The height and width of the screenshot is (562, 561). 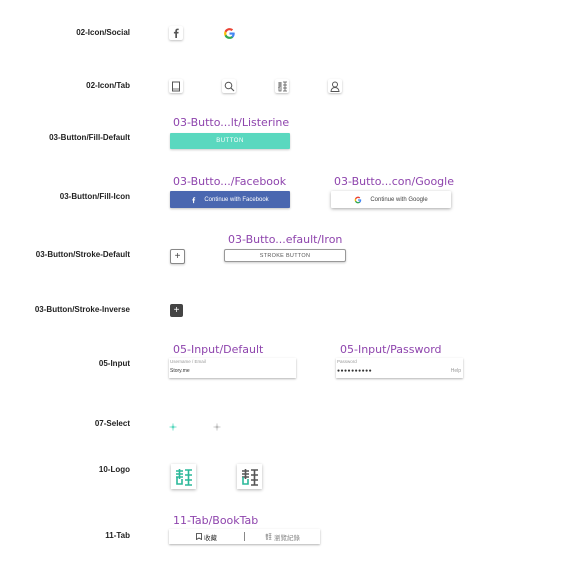 What do you see at coordinates (183, 476) in the screenshot?
I see `logo-color` at bounding box center [183, 476].